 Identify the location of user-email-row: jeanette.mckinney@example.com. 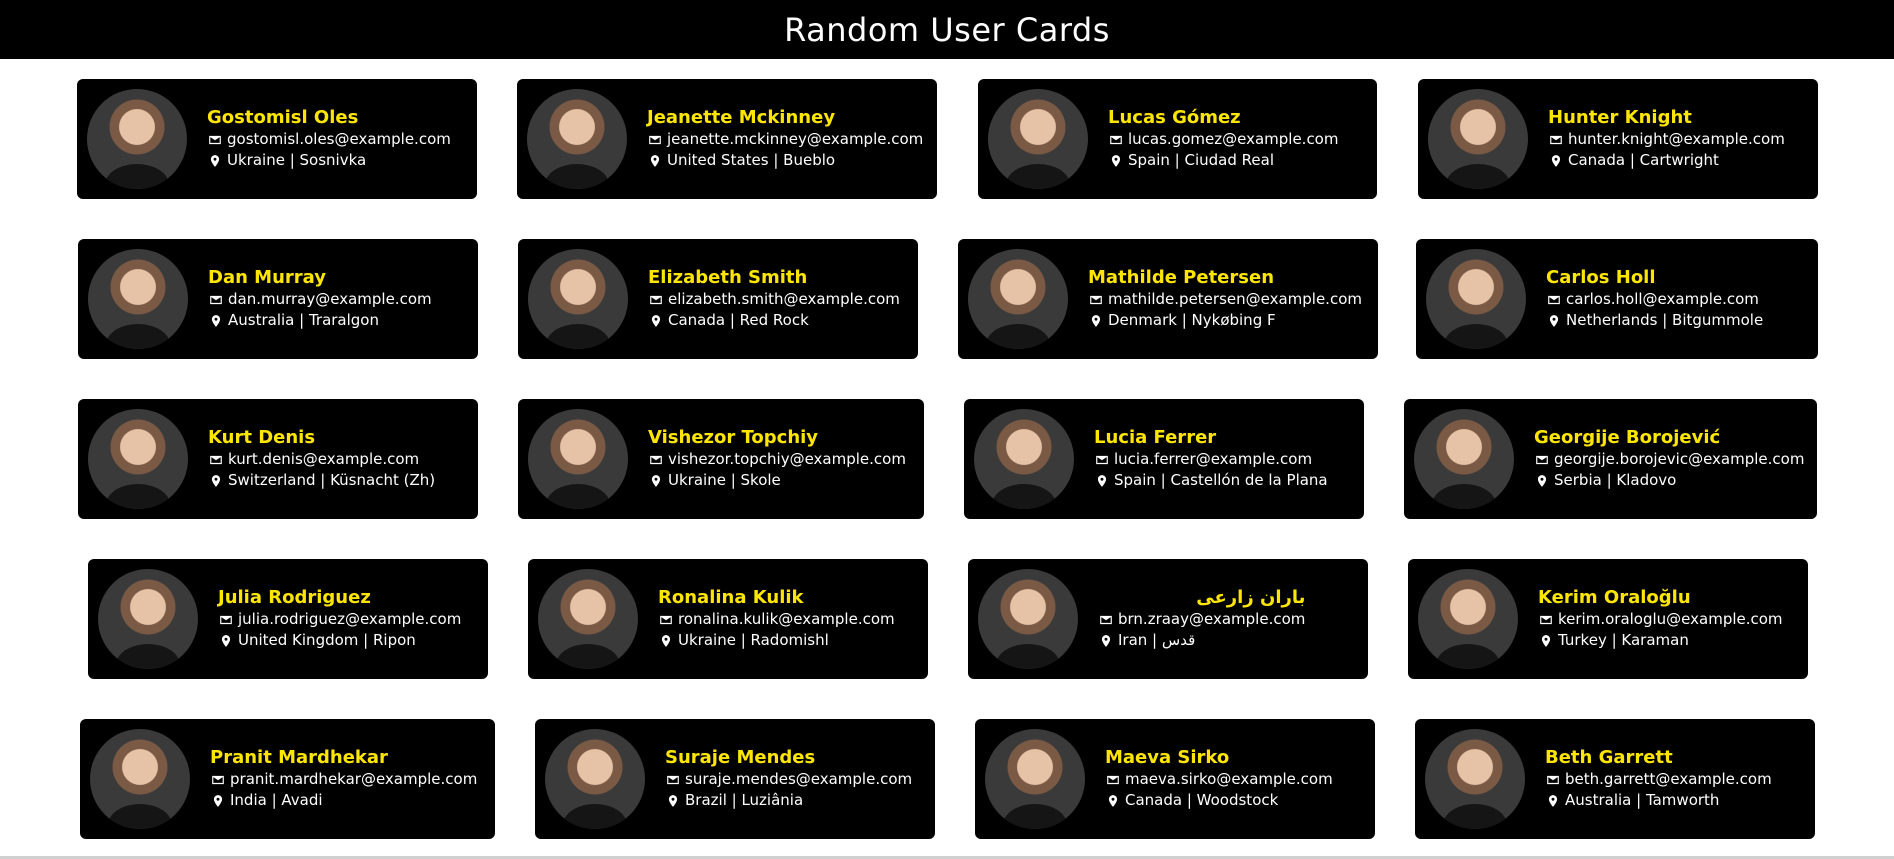
(785, 139).